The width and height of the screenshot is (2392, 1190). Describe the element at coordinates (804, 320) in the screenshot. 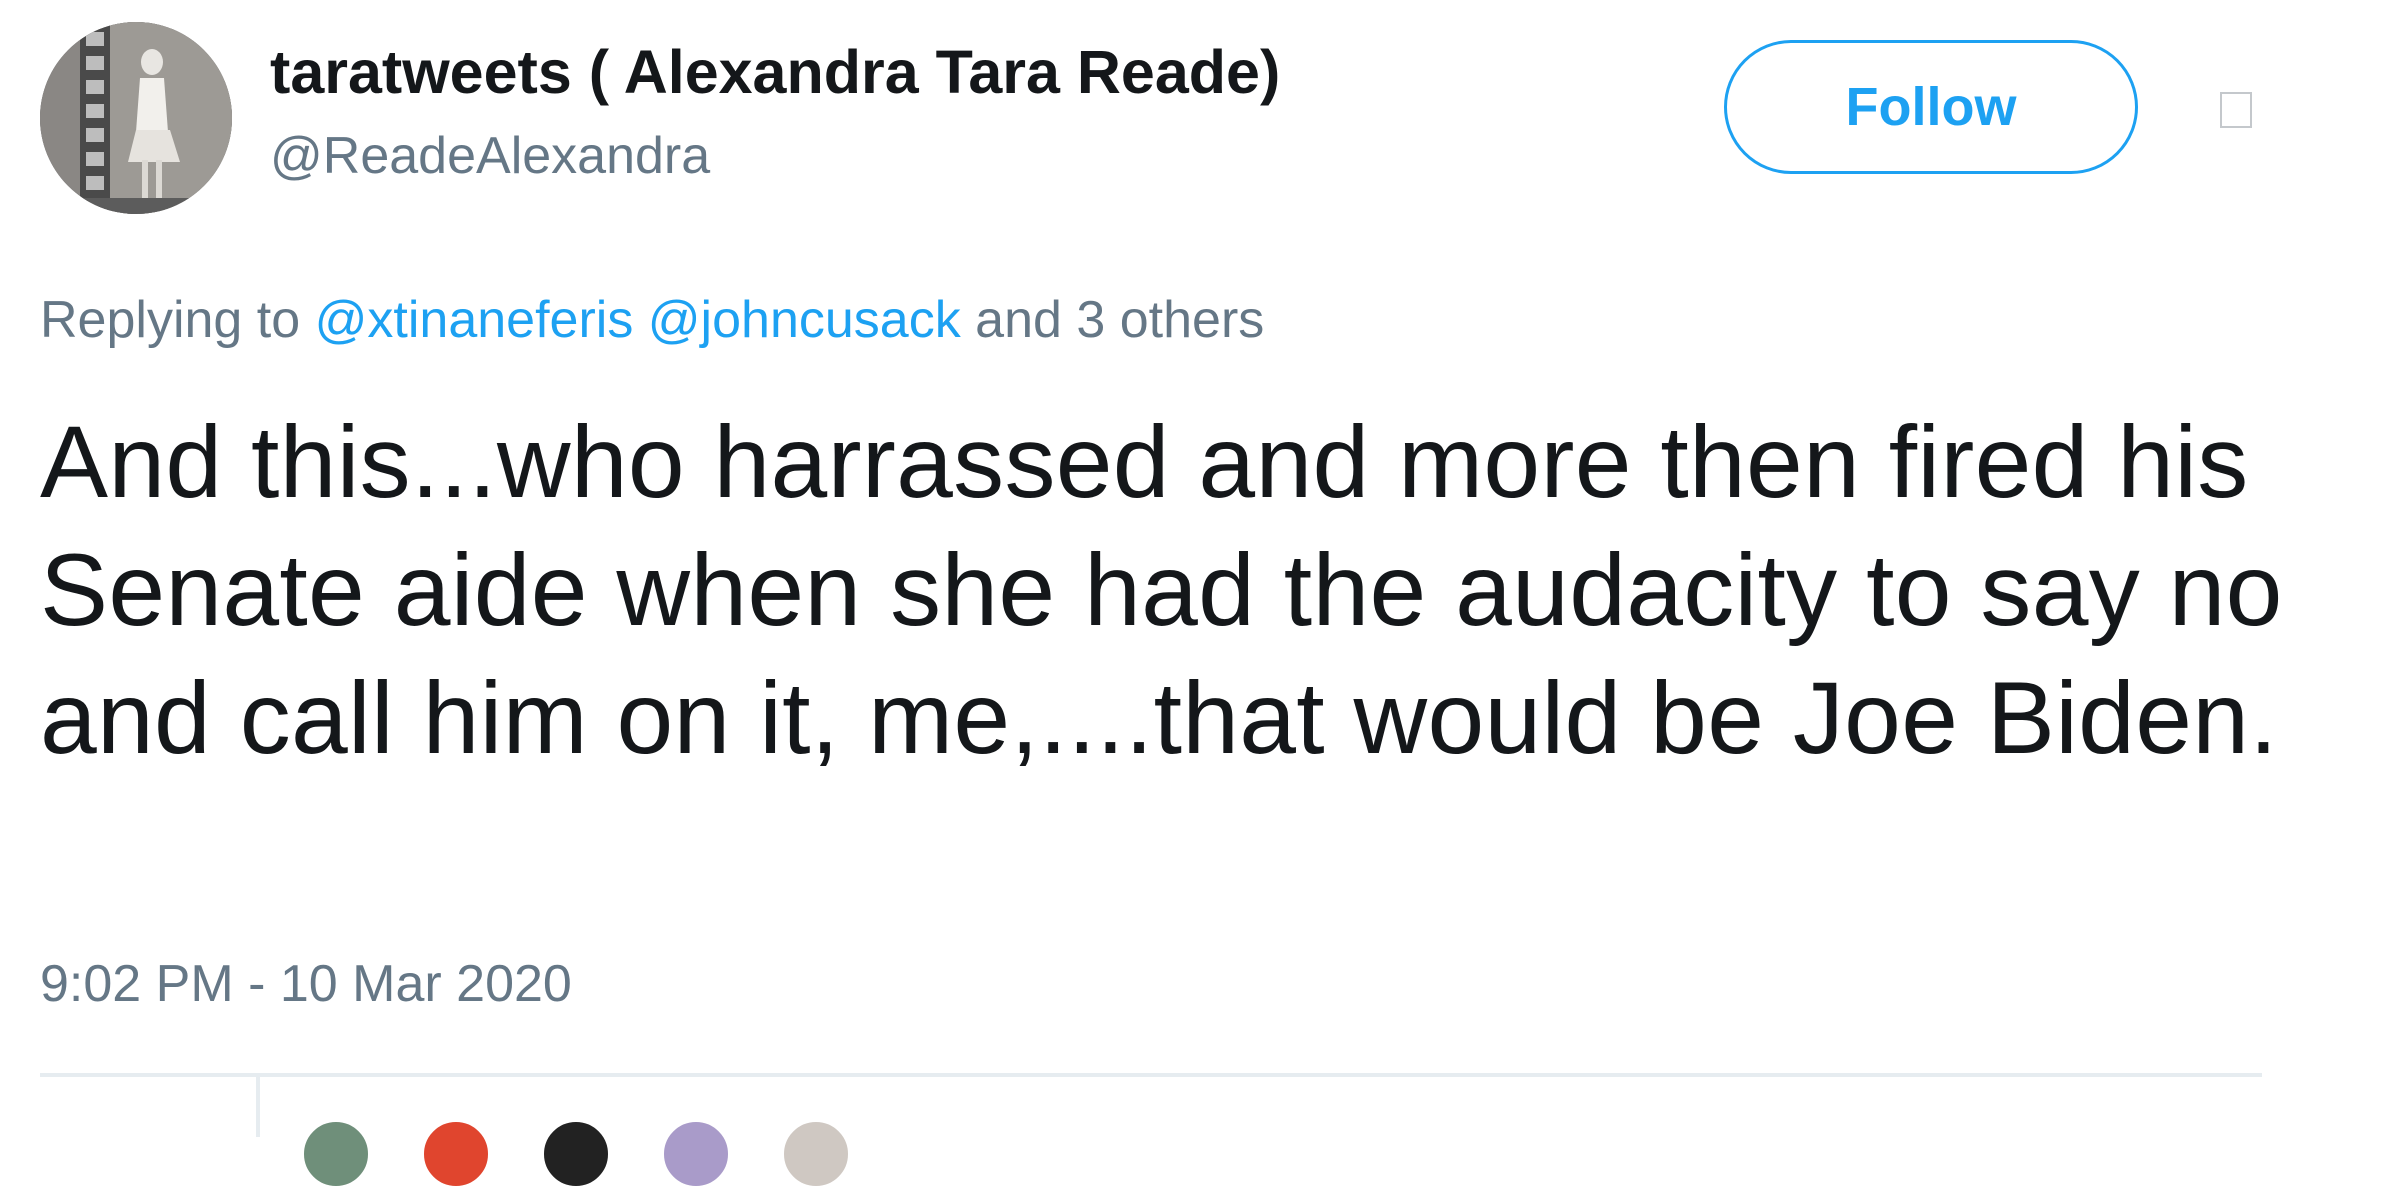

I see `mention-link: @johncusack` at that location.